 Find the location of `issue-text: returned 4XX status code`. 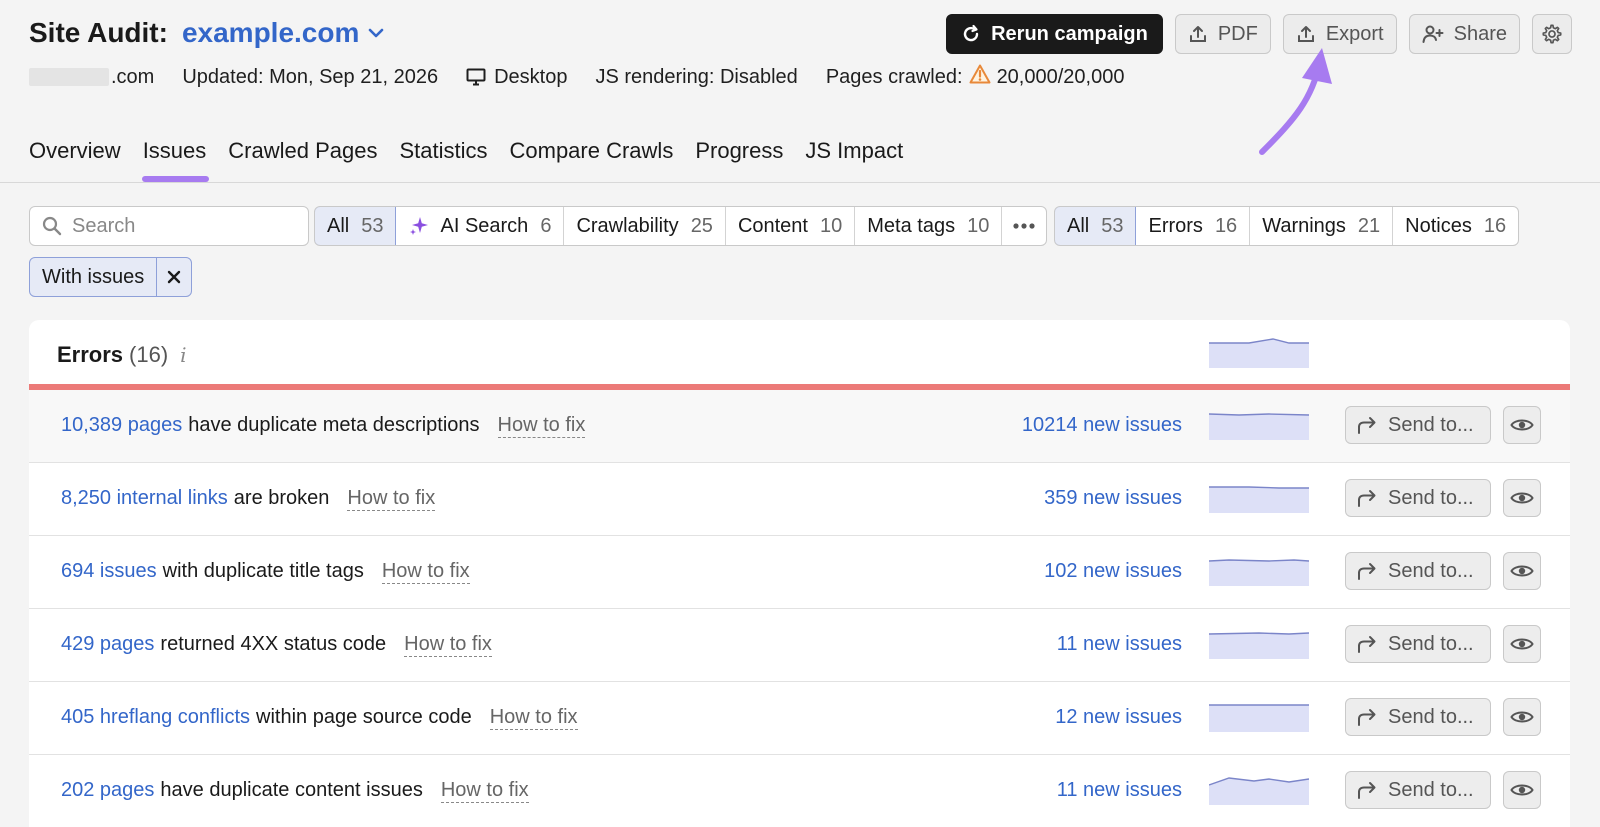

issue-text: returned 4XX status code is located at coordinates (273, 644).